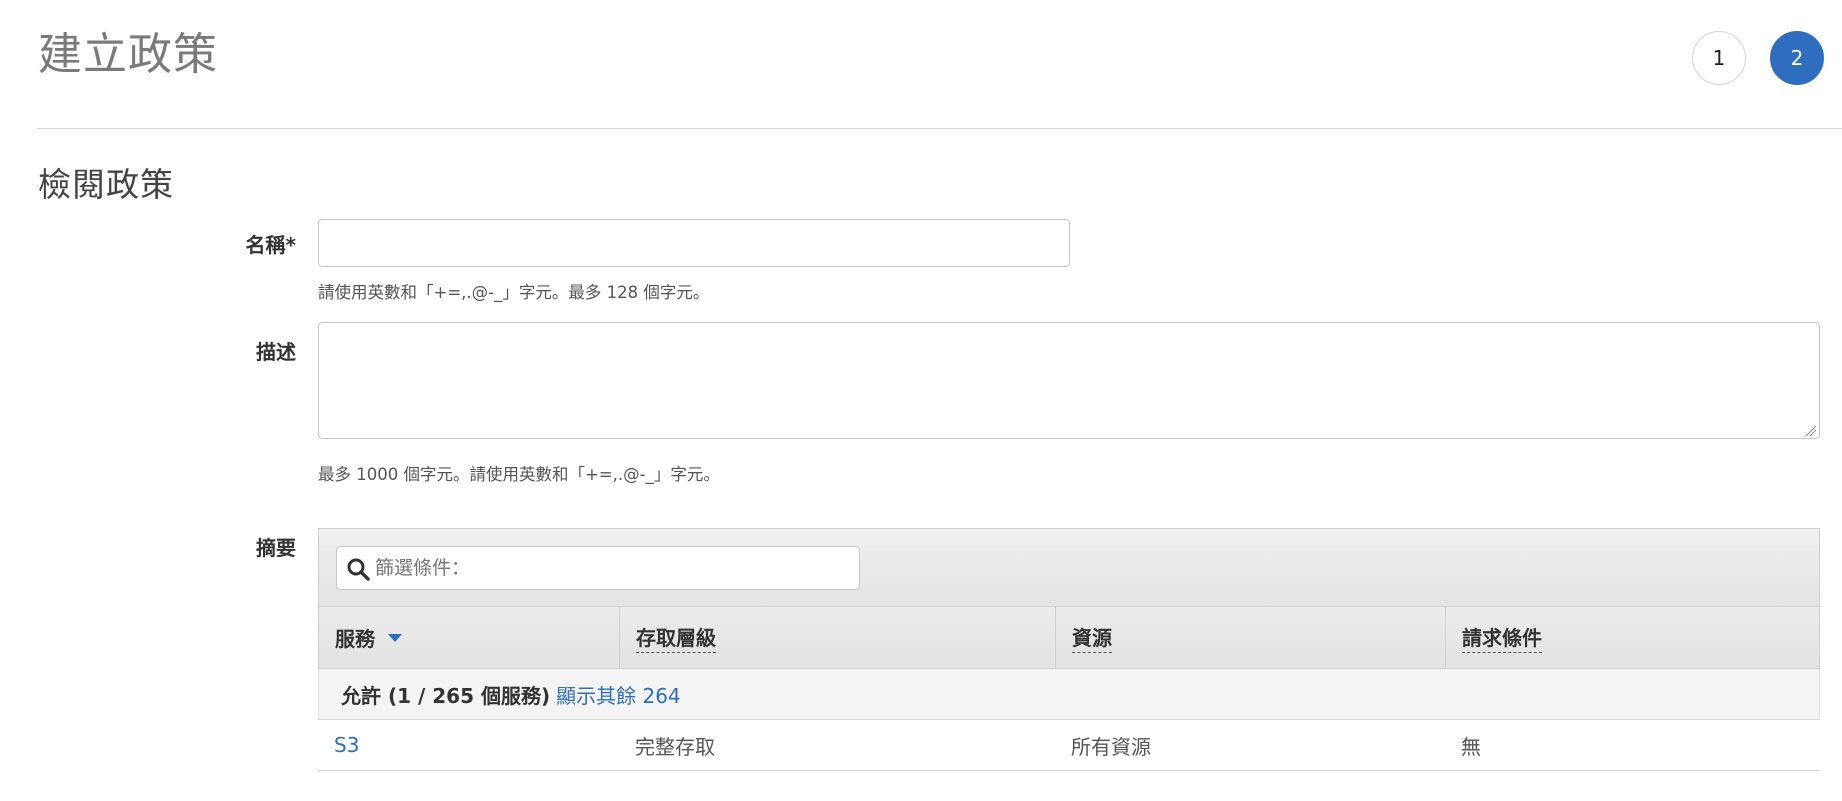 The height and width of the screenshot is (801, 1842). I want to click on summary-label: 摘要, so click(276, 548).